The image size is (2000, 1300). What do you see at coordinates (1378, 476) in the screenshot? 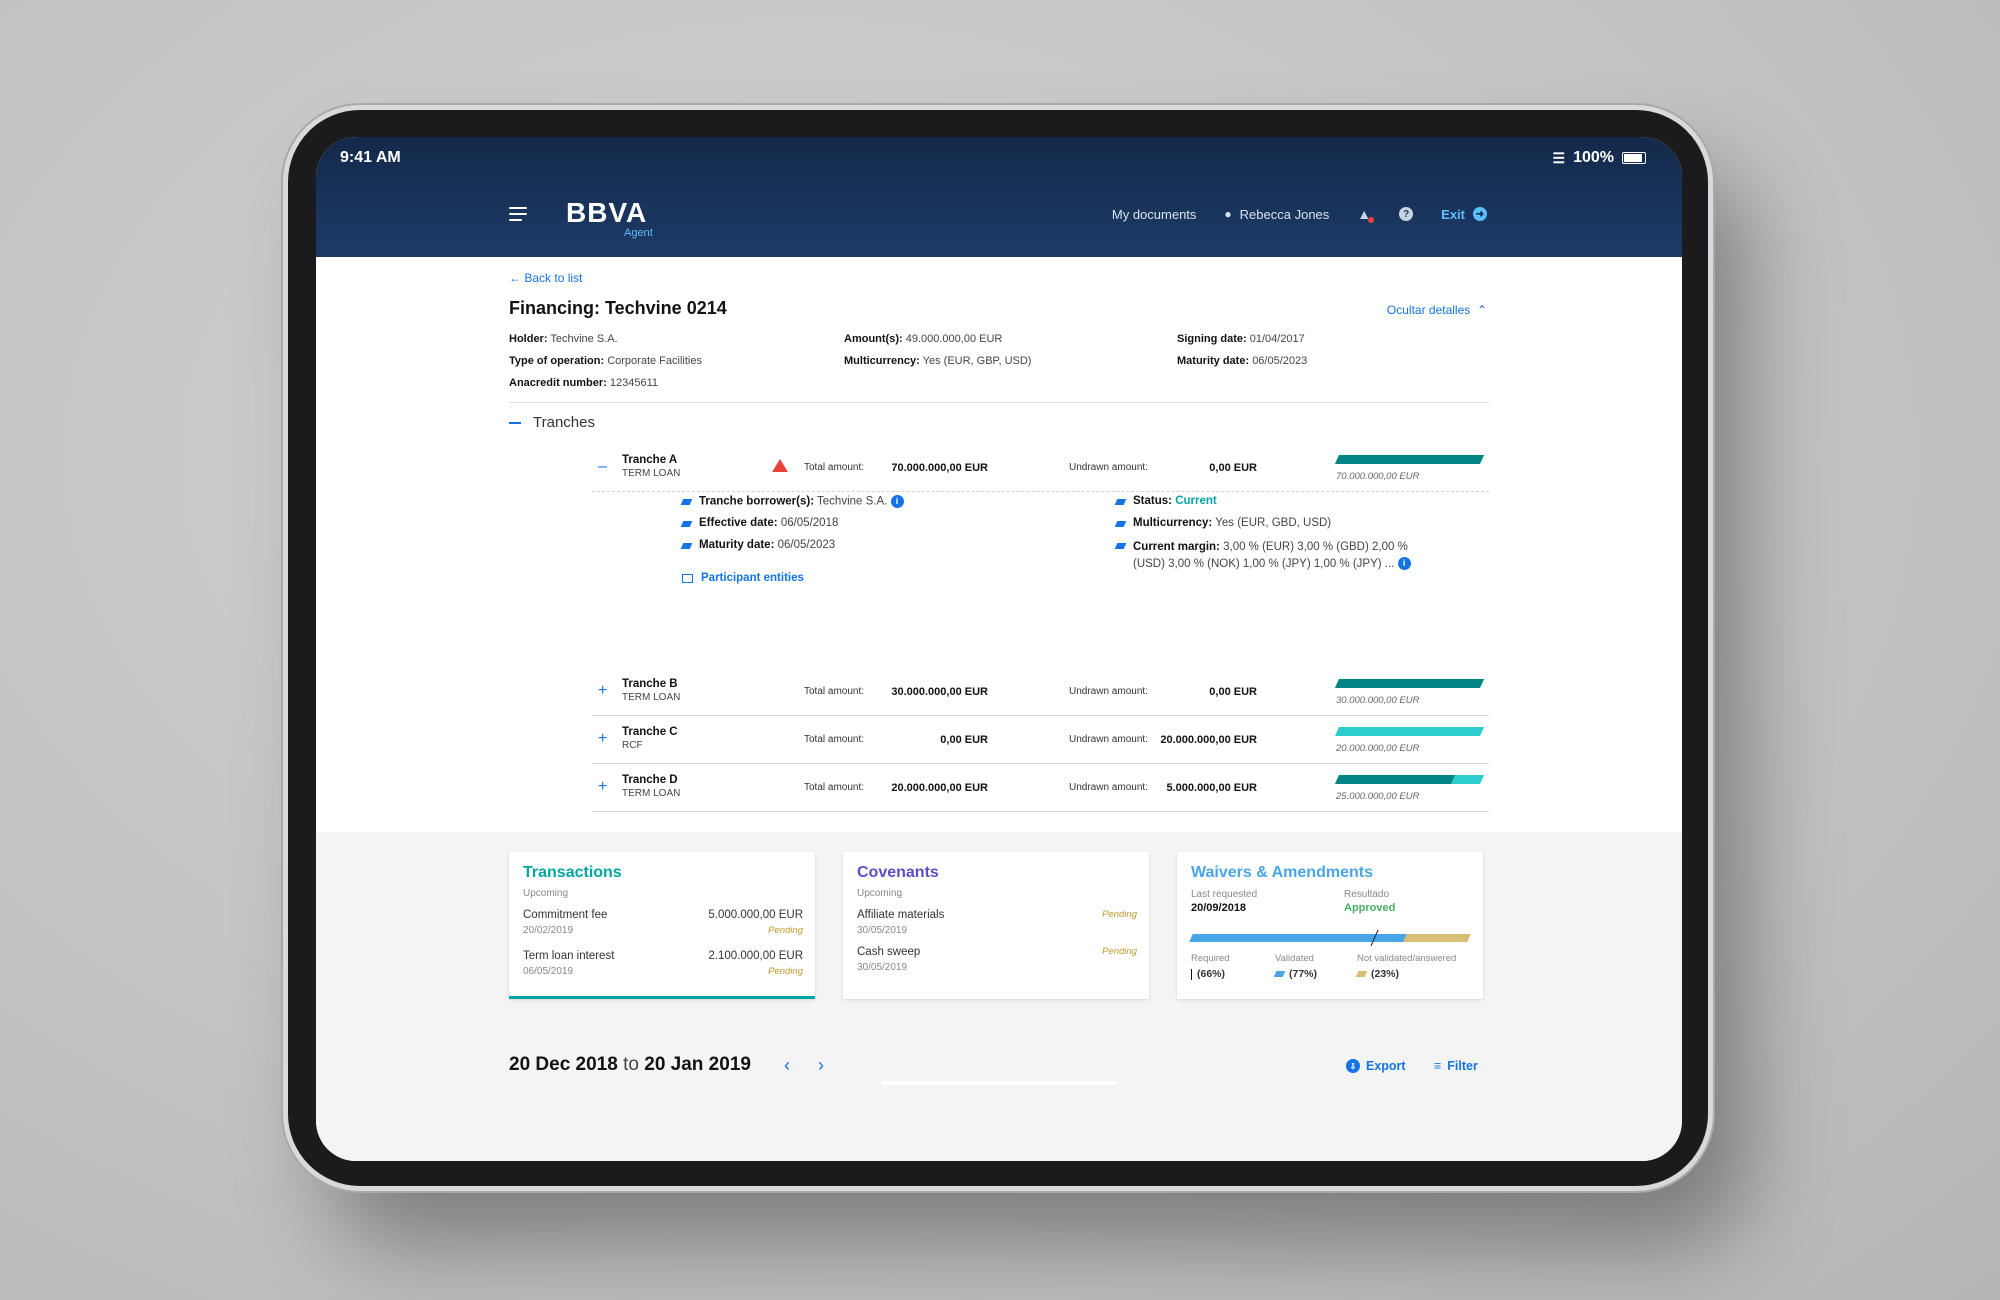
I see `bar-caption: 70.000.000,00 EUR` at bounding box center [1378, 476].